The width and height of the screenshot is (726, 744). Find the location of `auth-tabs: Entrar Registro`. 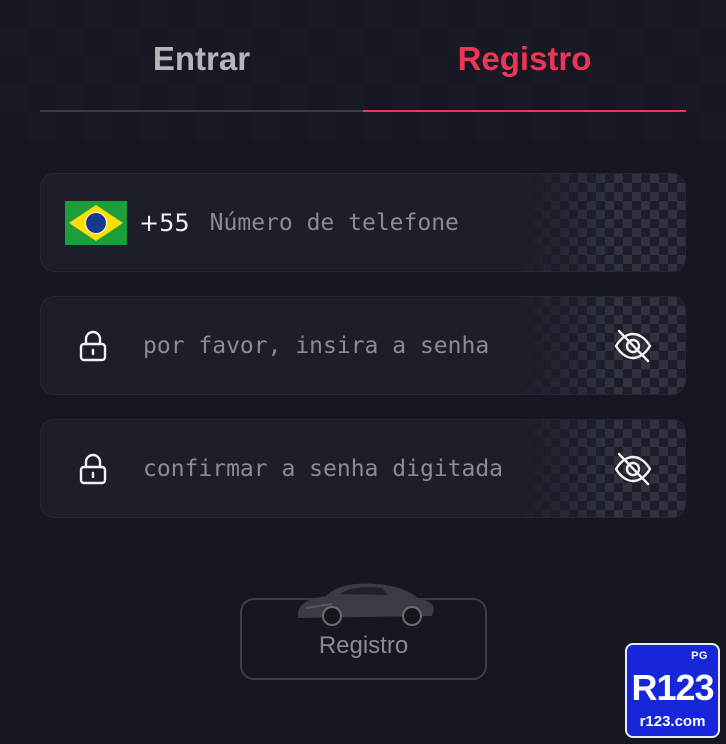

auth-tabs: Entrar Registro is located at coordinates (363, 71).